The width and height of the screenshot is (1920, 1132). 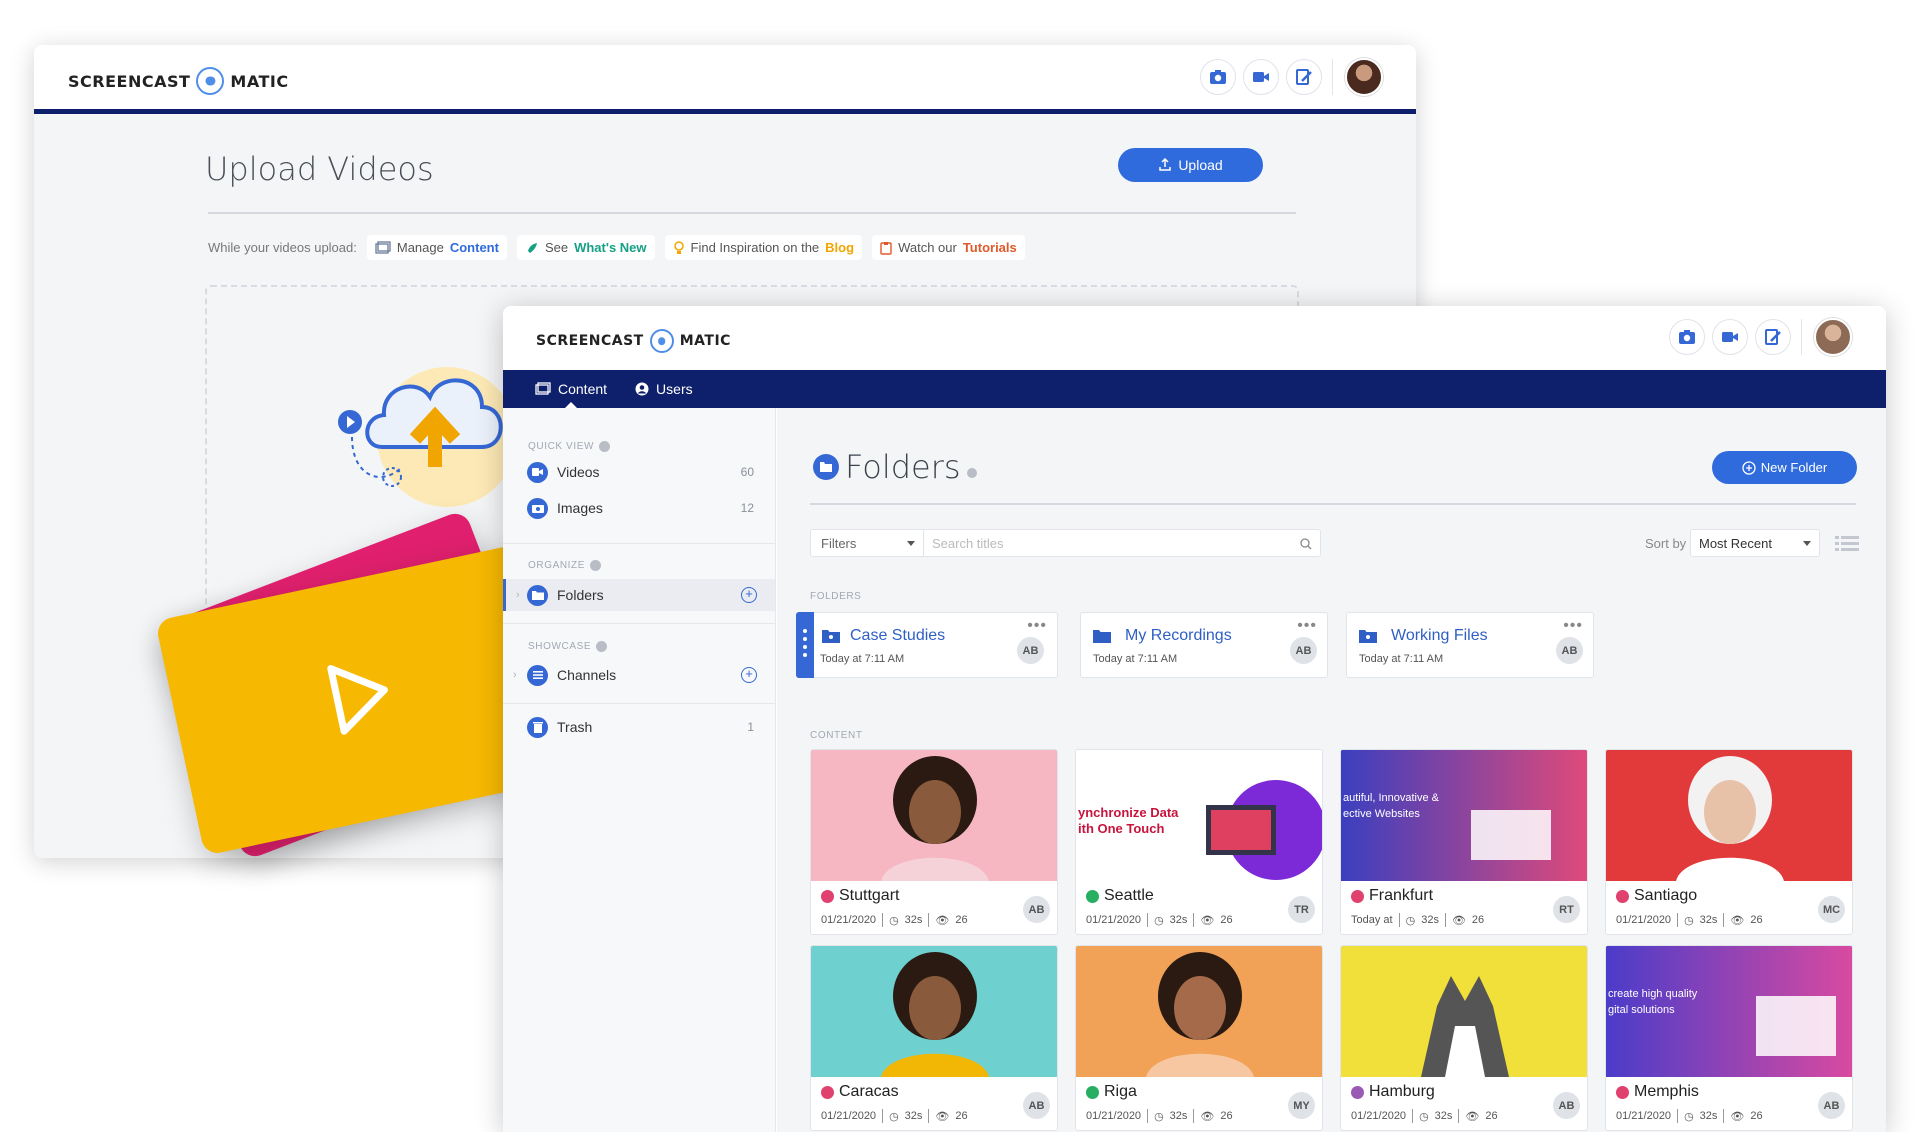 I want to click on sidebar-item-folders: › Folders +, so click(x=639, y=595).